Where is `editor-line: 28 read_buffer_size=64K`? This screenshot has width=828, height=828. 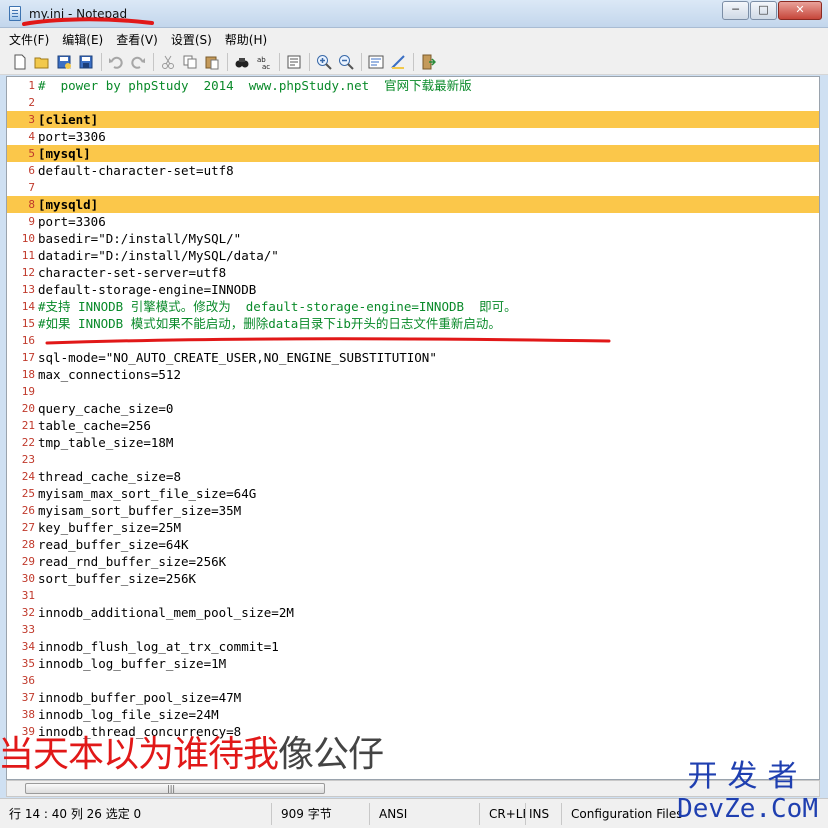 editor-line: 28 read_buffer_size=64K is located at coordinates (413, 544).